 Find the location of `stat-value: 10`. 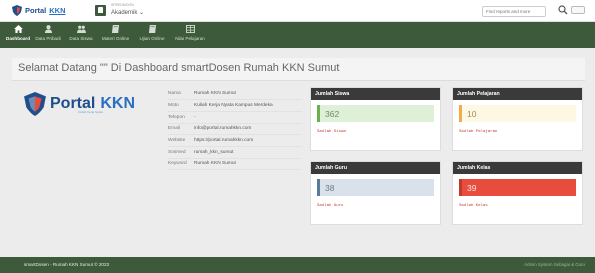

stat-value: 10 is located at coordinates (517, 113).